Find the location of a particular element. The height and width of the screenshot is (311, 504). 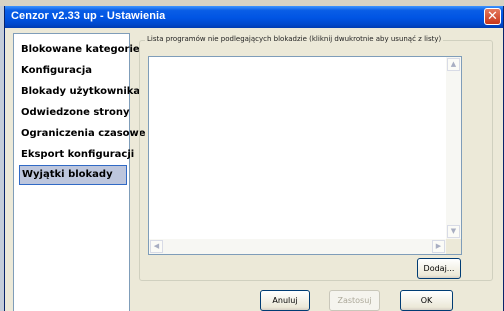

sidebar-item-blokady-uzytkownika: Blokady użytkownika is located at coordinates (79, 93).